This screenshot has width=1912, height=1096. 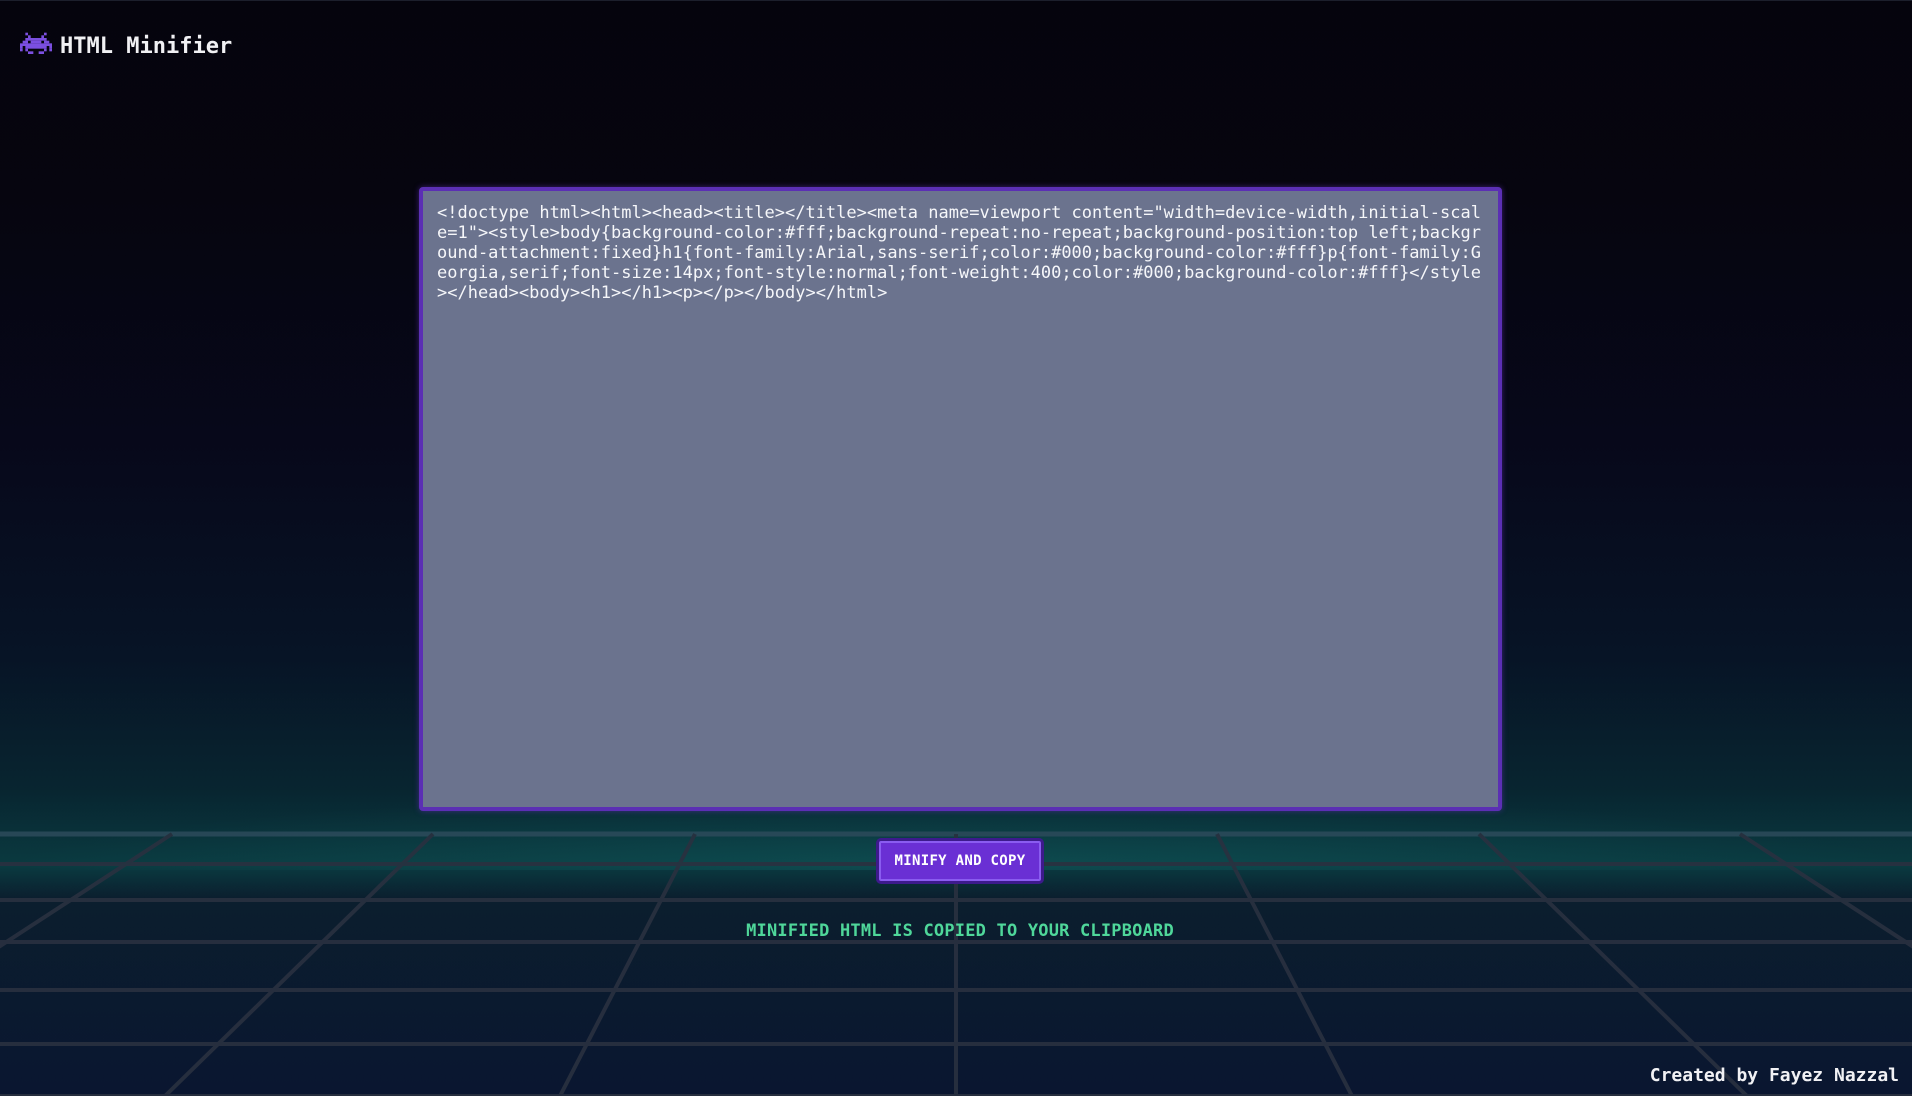 I want to click on app-title: HTML Minifier, so click(x=146, y=46).